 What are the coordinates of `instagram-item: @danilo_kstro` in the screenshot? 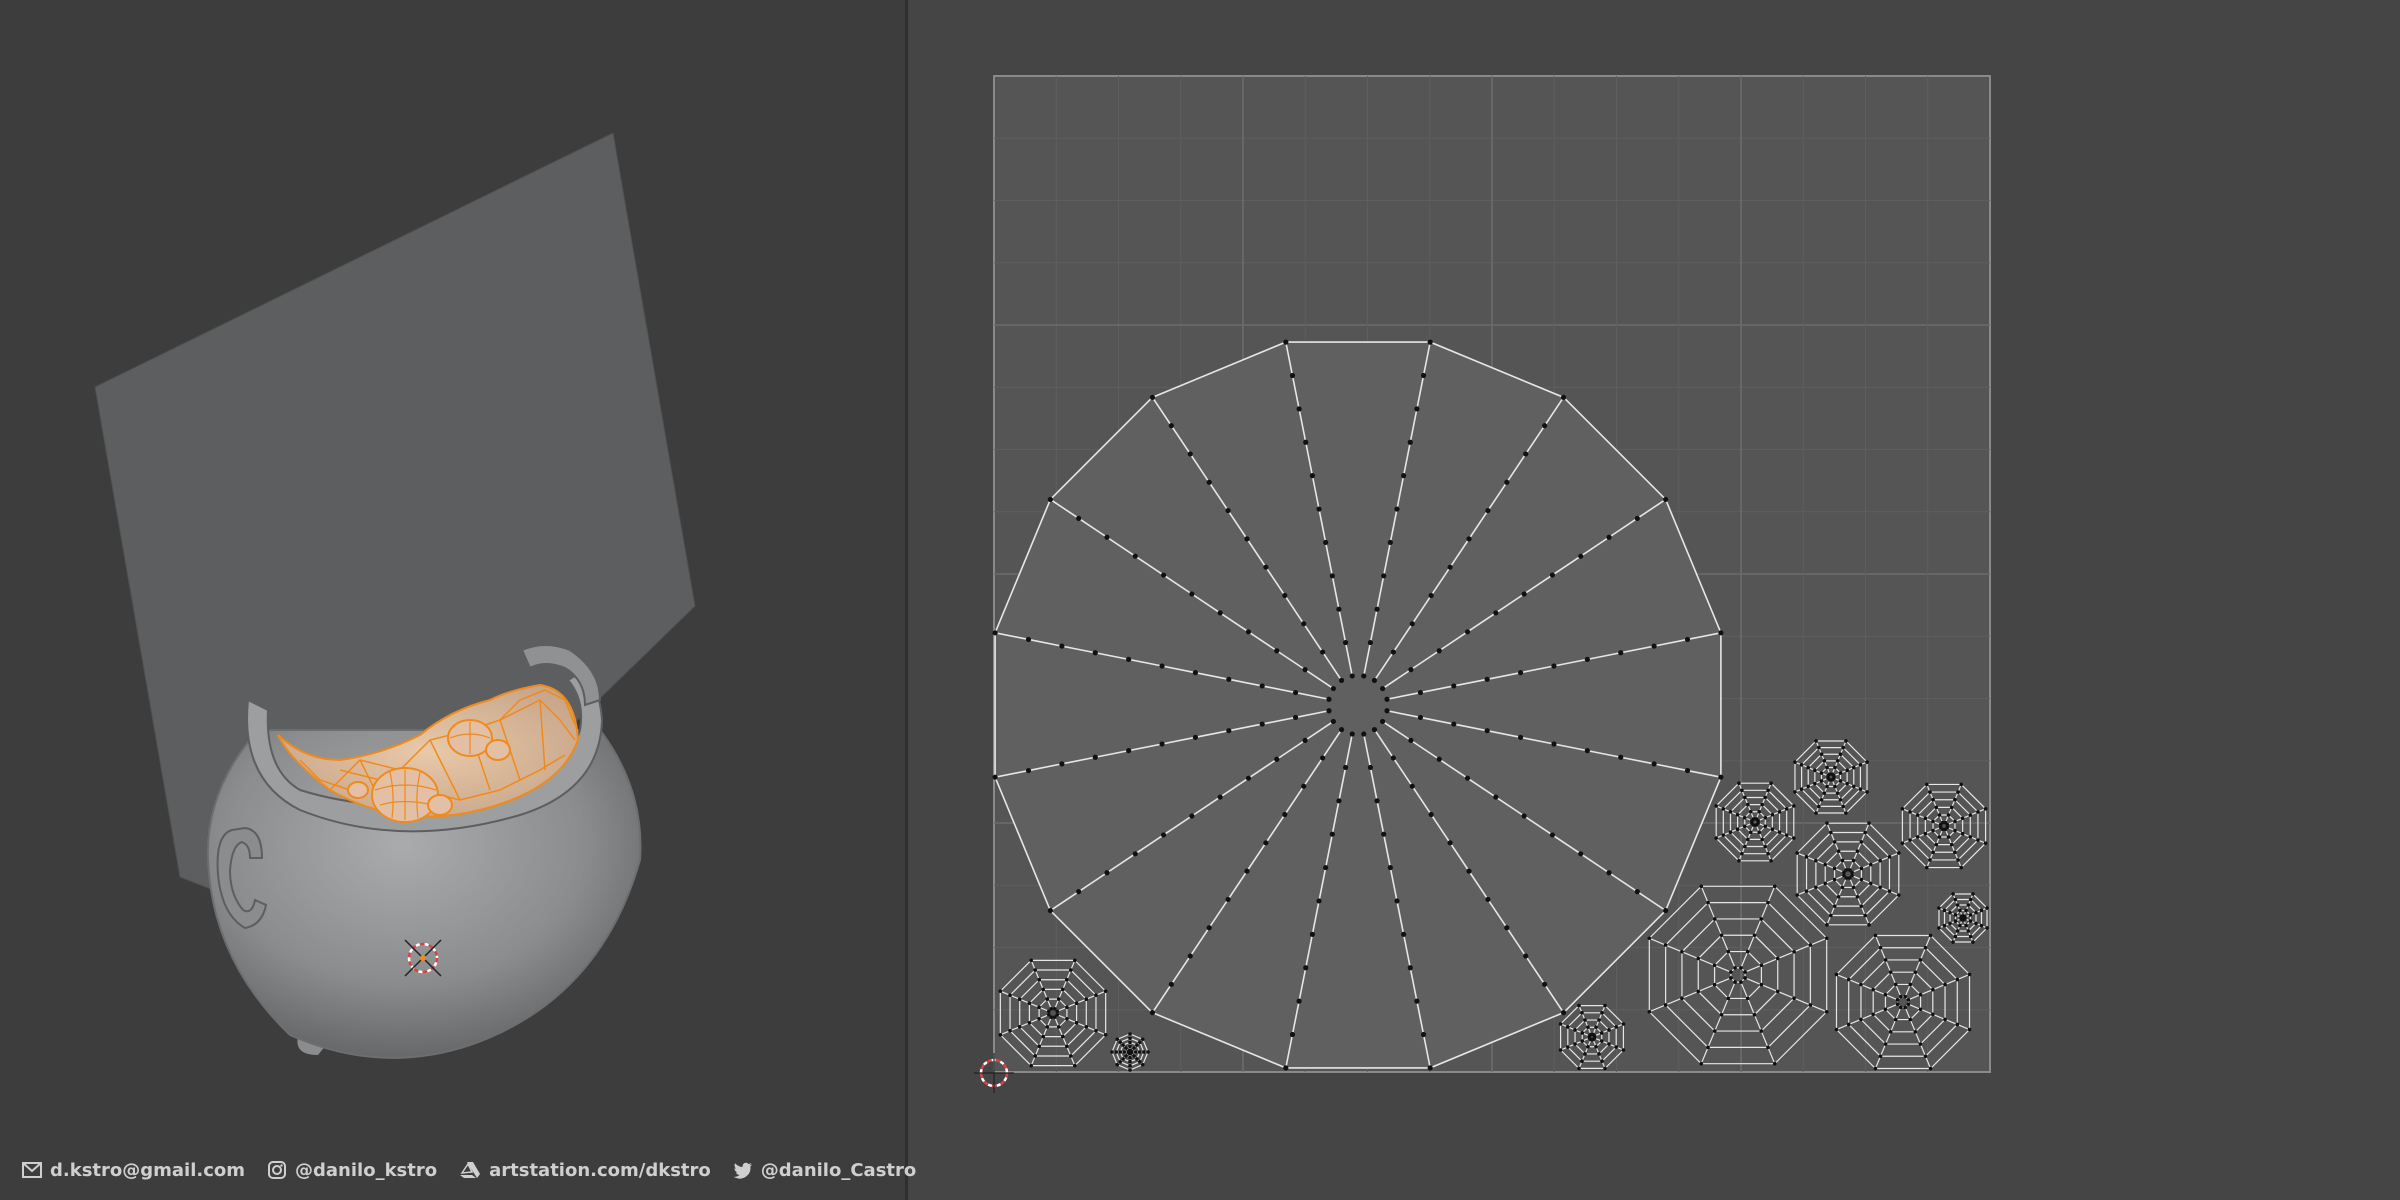 It's located at (352, 1170).